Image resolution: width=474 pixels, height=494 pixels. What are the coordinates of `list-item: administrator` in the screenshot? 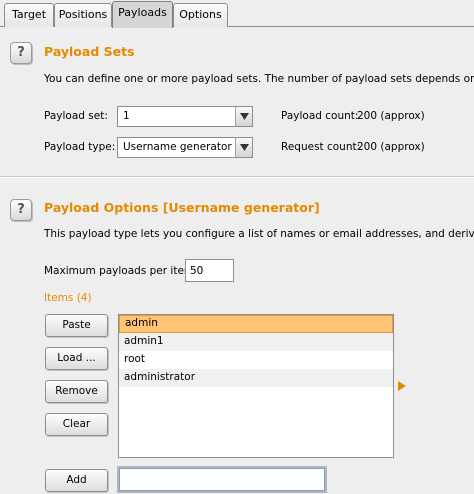 It's located at (256, 378).